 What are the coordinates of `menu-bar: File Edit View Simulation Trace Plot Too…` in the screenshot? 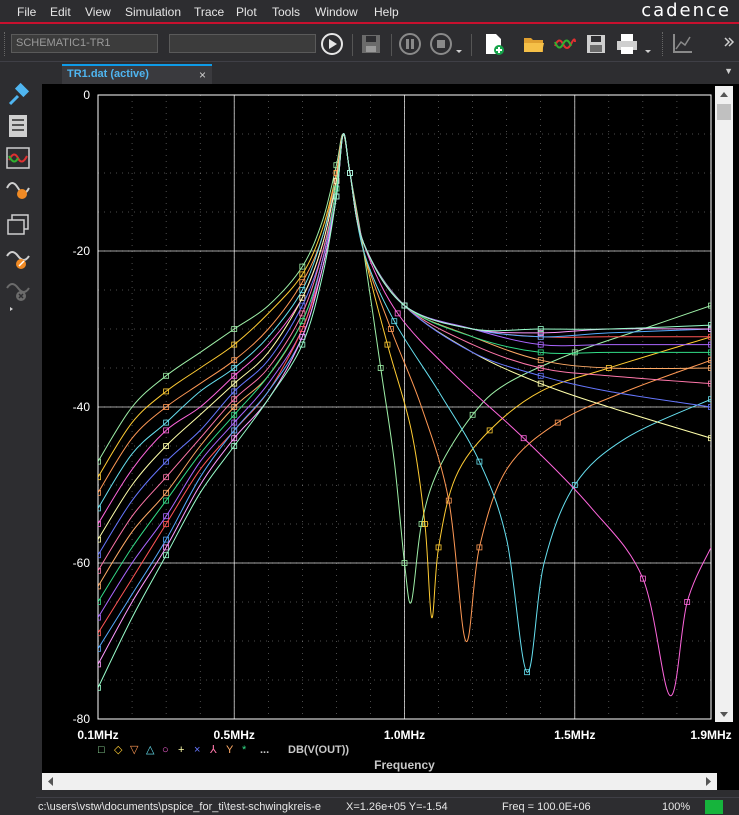 It's located at (369, 12).